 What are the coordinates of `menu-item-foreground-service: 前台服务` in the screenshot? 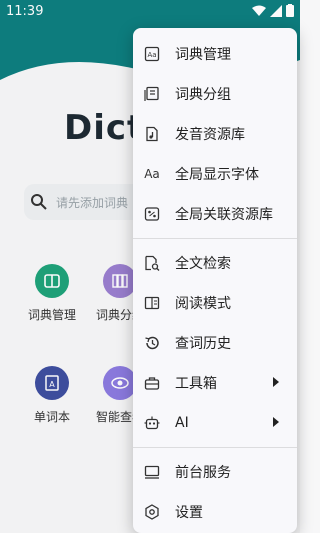 It's located at (215, 472).